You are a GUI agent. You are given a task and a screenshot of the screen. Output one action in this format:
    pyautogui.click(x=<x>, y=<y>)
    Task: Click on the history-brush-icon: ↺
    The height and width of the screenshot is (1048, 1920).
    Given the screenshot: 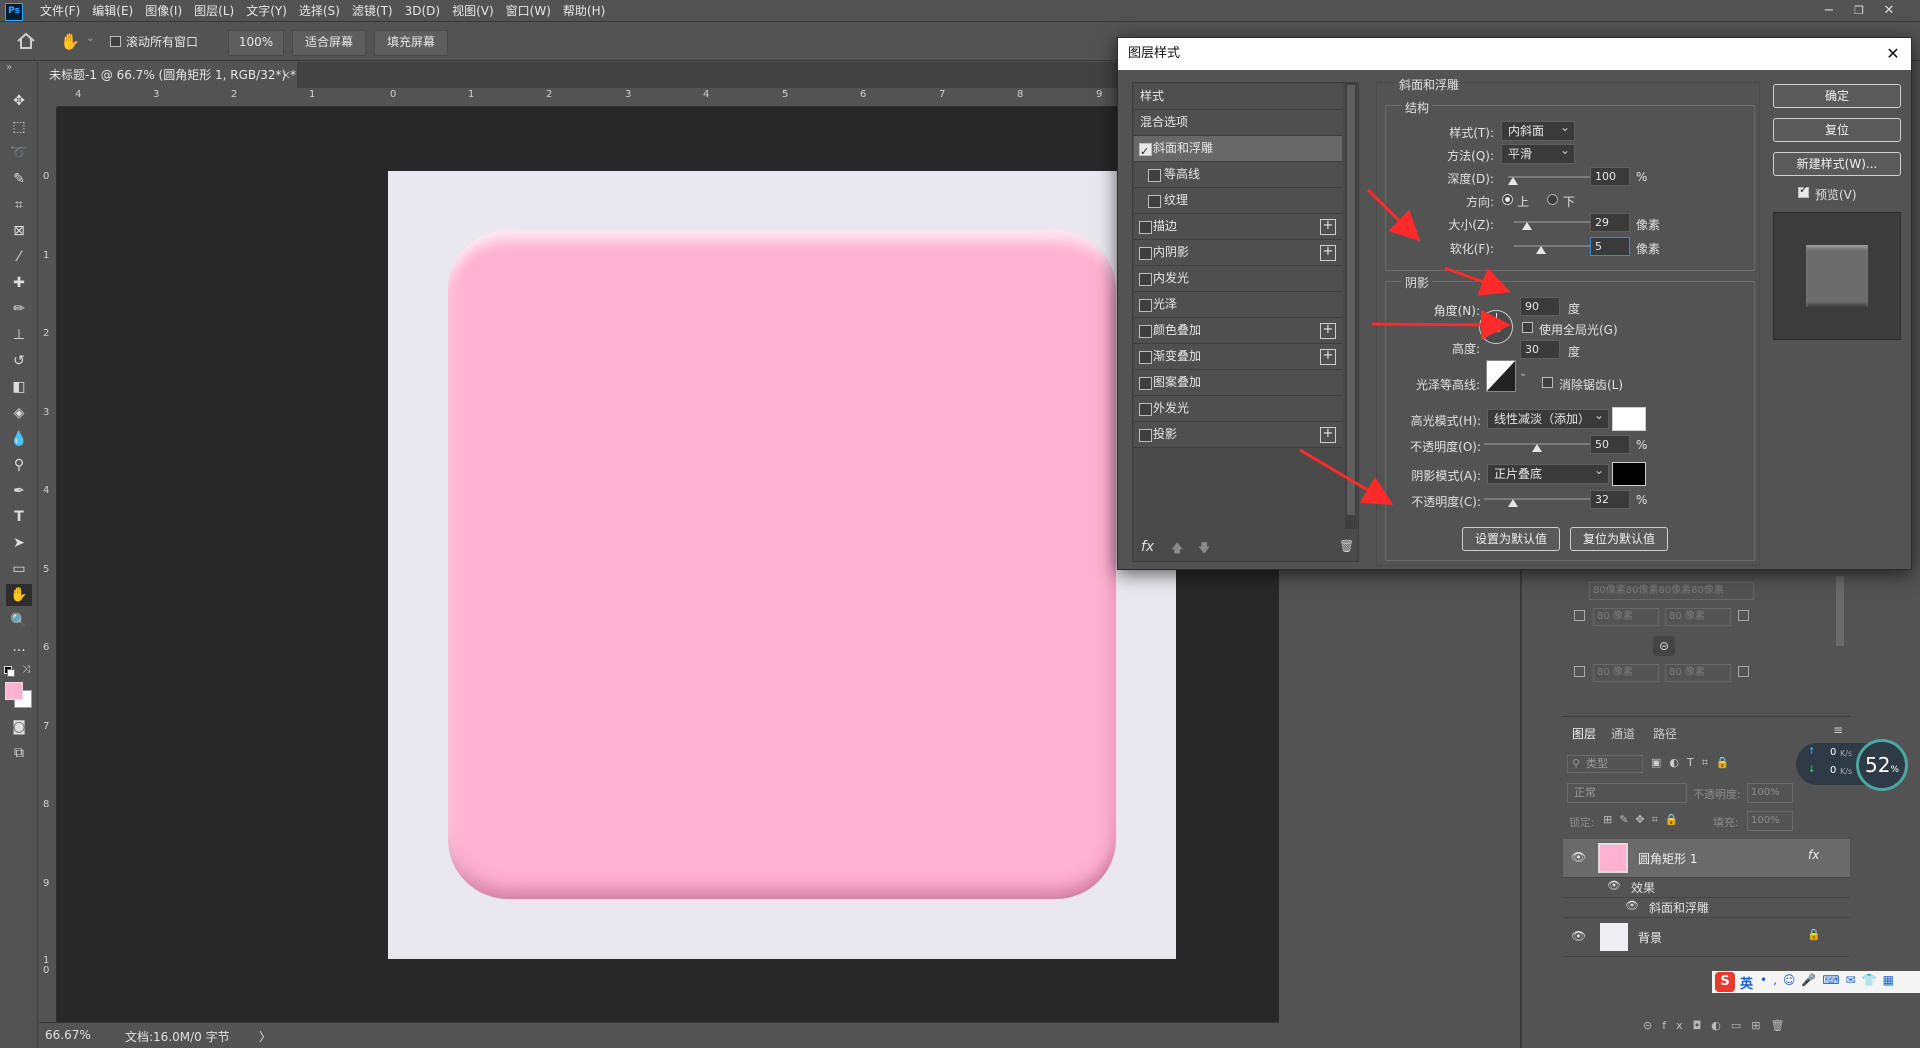 What is the action you would take?
    pyautogui.click(x=19, y=361)
    